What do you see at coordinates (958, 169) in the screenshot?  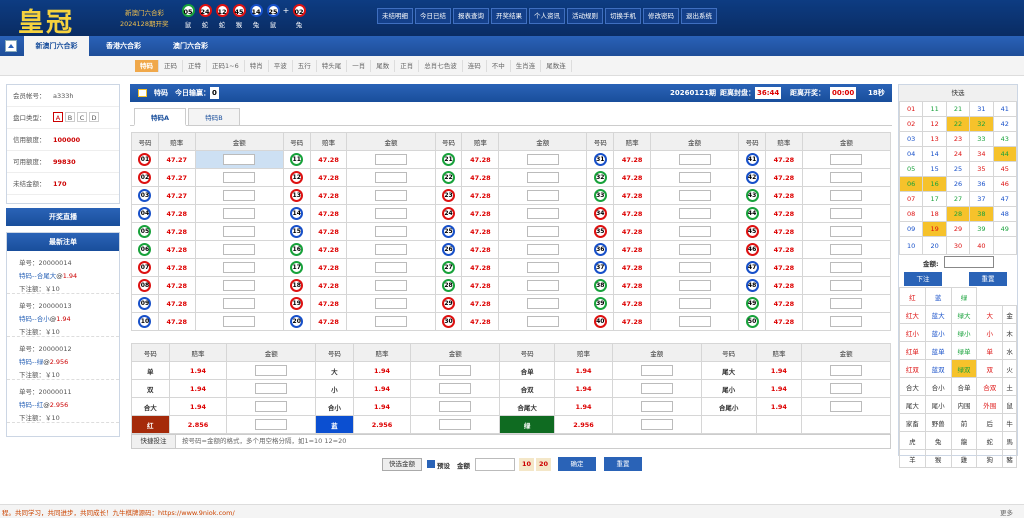 I see `quick-number: 25` at bounding box center [958, 169].